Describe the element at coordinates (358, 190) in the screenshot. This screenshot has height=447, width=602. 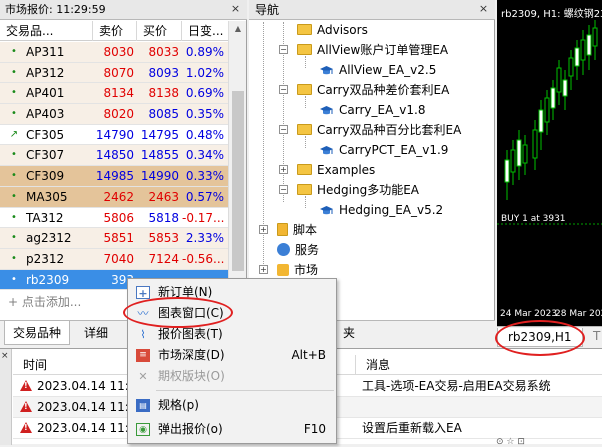
I see `tree-item-hedging-folder: Hedging多功能EA` at that location.